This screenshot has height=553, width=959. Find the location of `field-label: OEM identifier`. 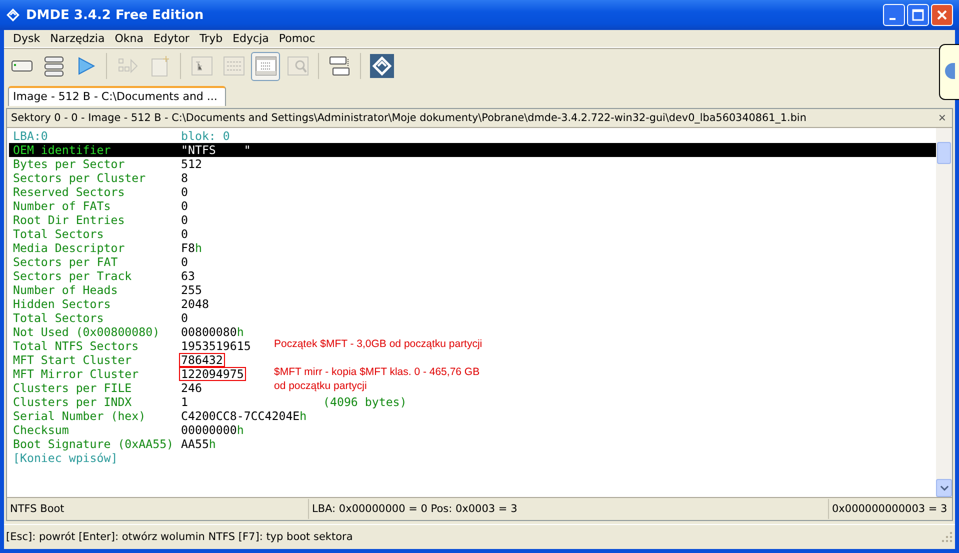

field-label: OEM identifier is located at coordinates (62, 150).